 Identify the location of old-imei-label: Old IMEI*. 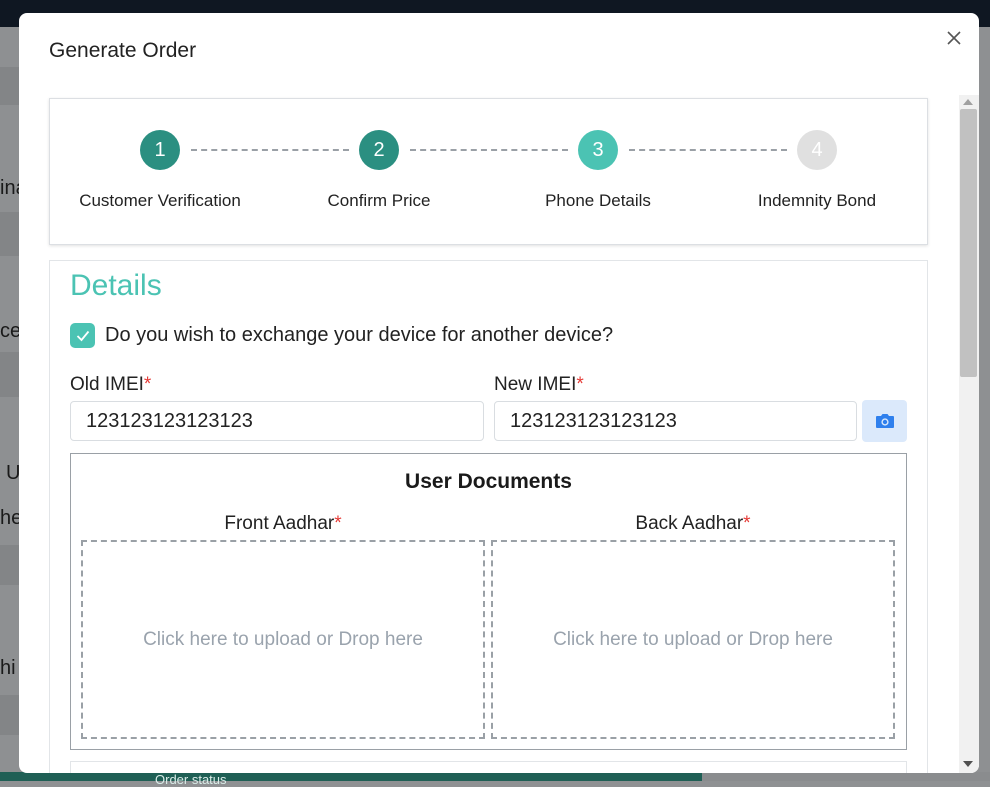
(110, 385).